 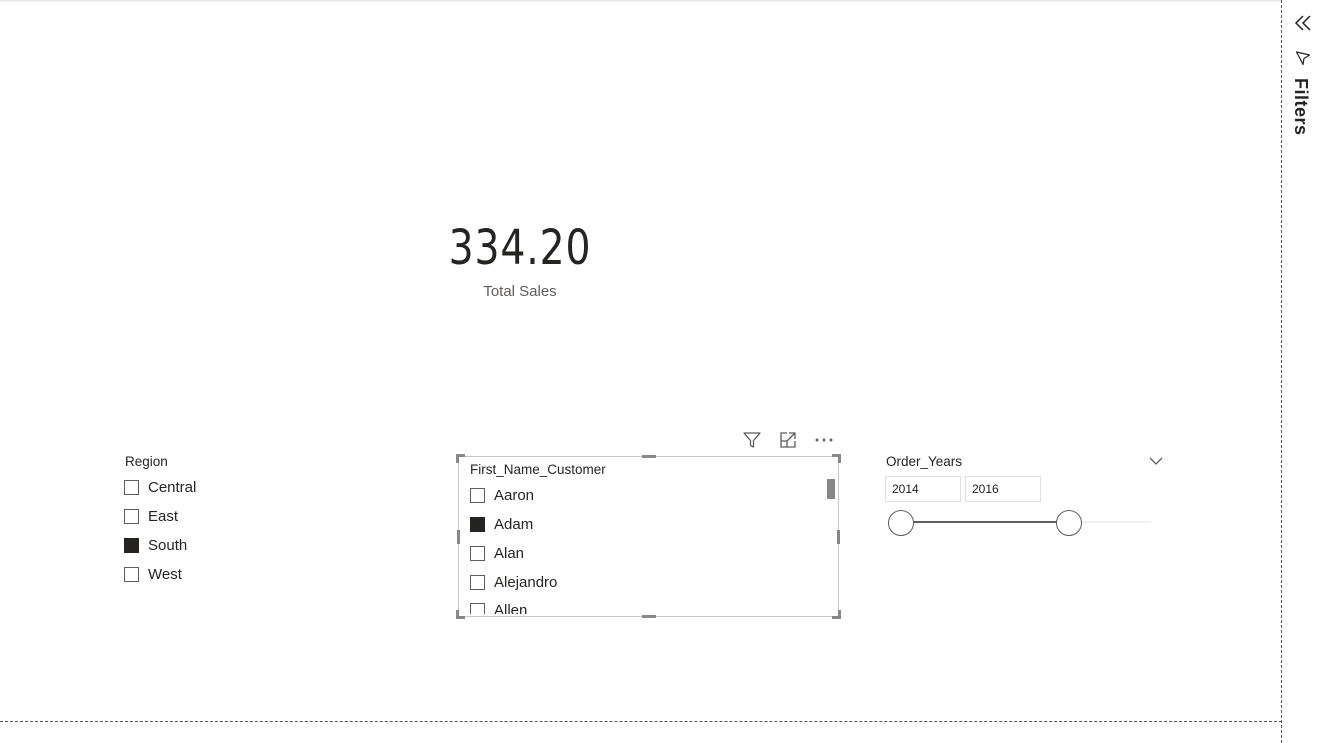 I want to click on name-item-allen: Allen, so click(x=498, y=606).